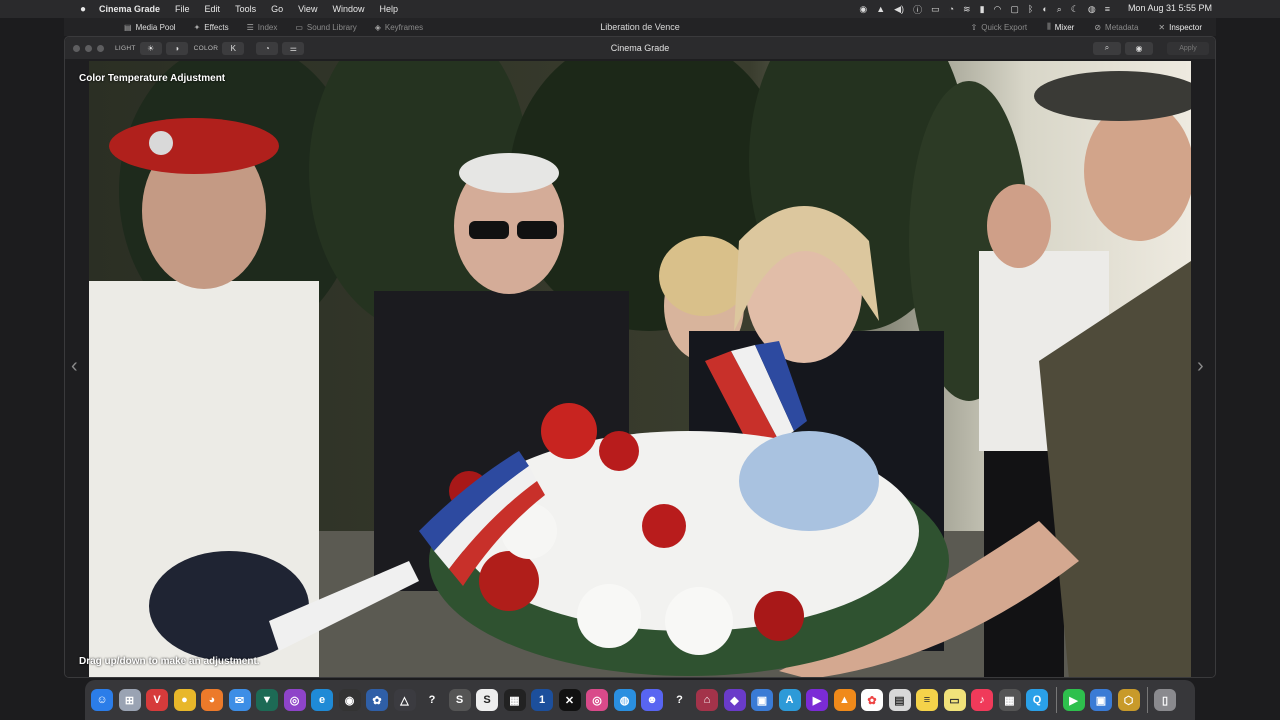 This screenshot has width=1280, height=720. Describe the element at coordinates (102, 700) in the screenshot. I see `finder-icon: ☺` at that location.